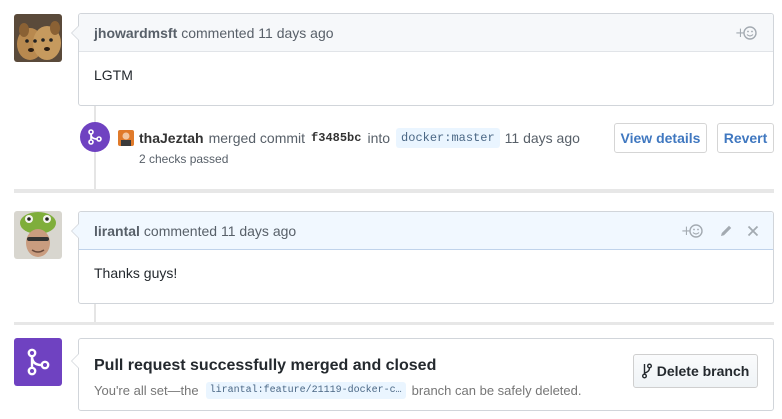 The width and height of the screenshot is (782, 419). Describe the element at coordinates (184, 159) in the screenshot. I see `checks-status: 2 checks passed` at that location.